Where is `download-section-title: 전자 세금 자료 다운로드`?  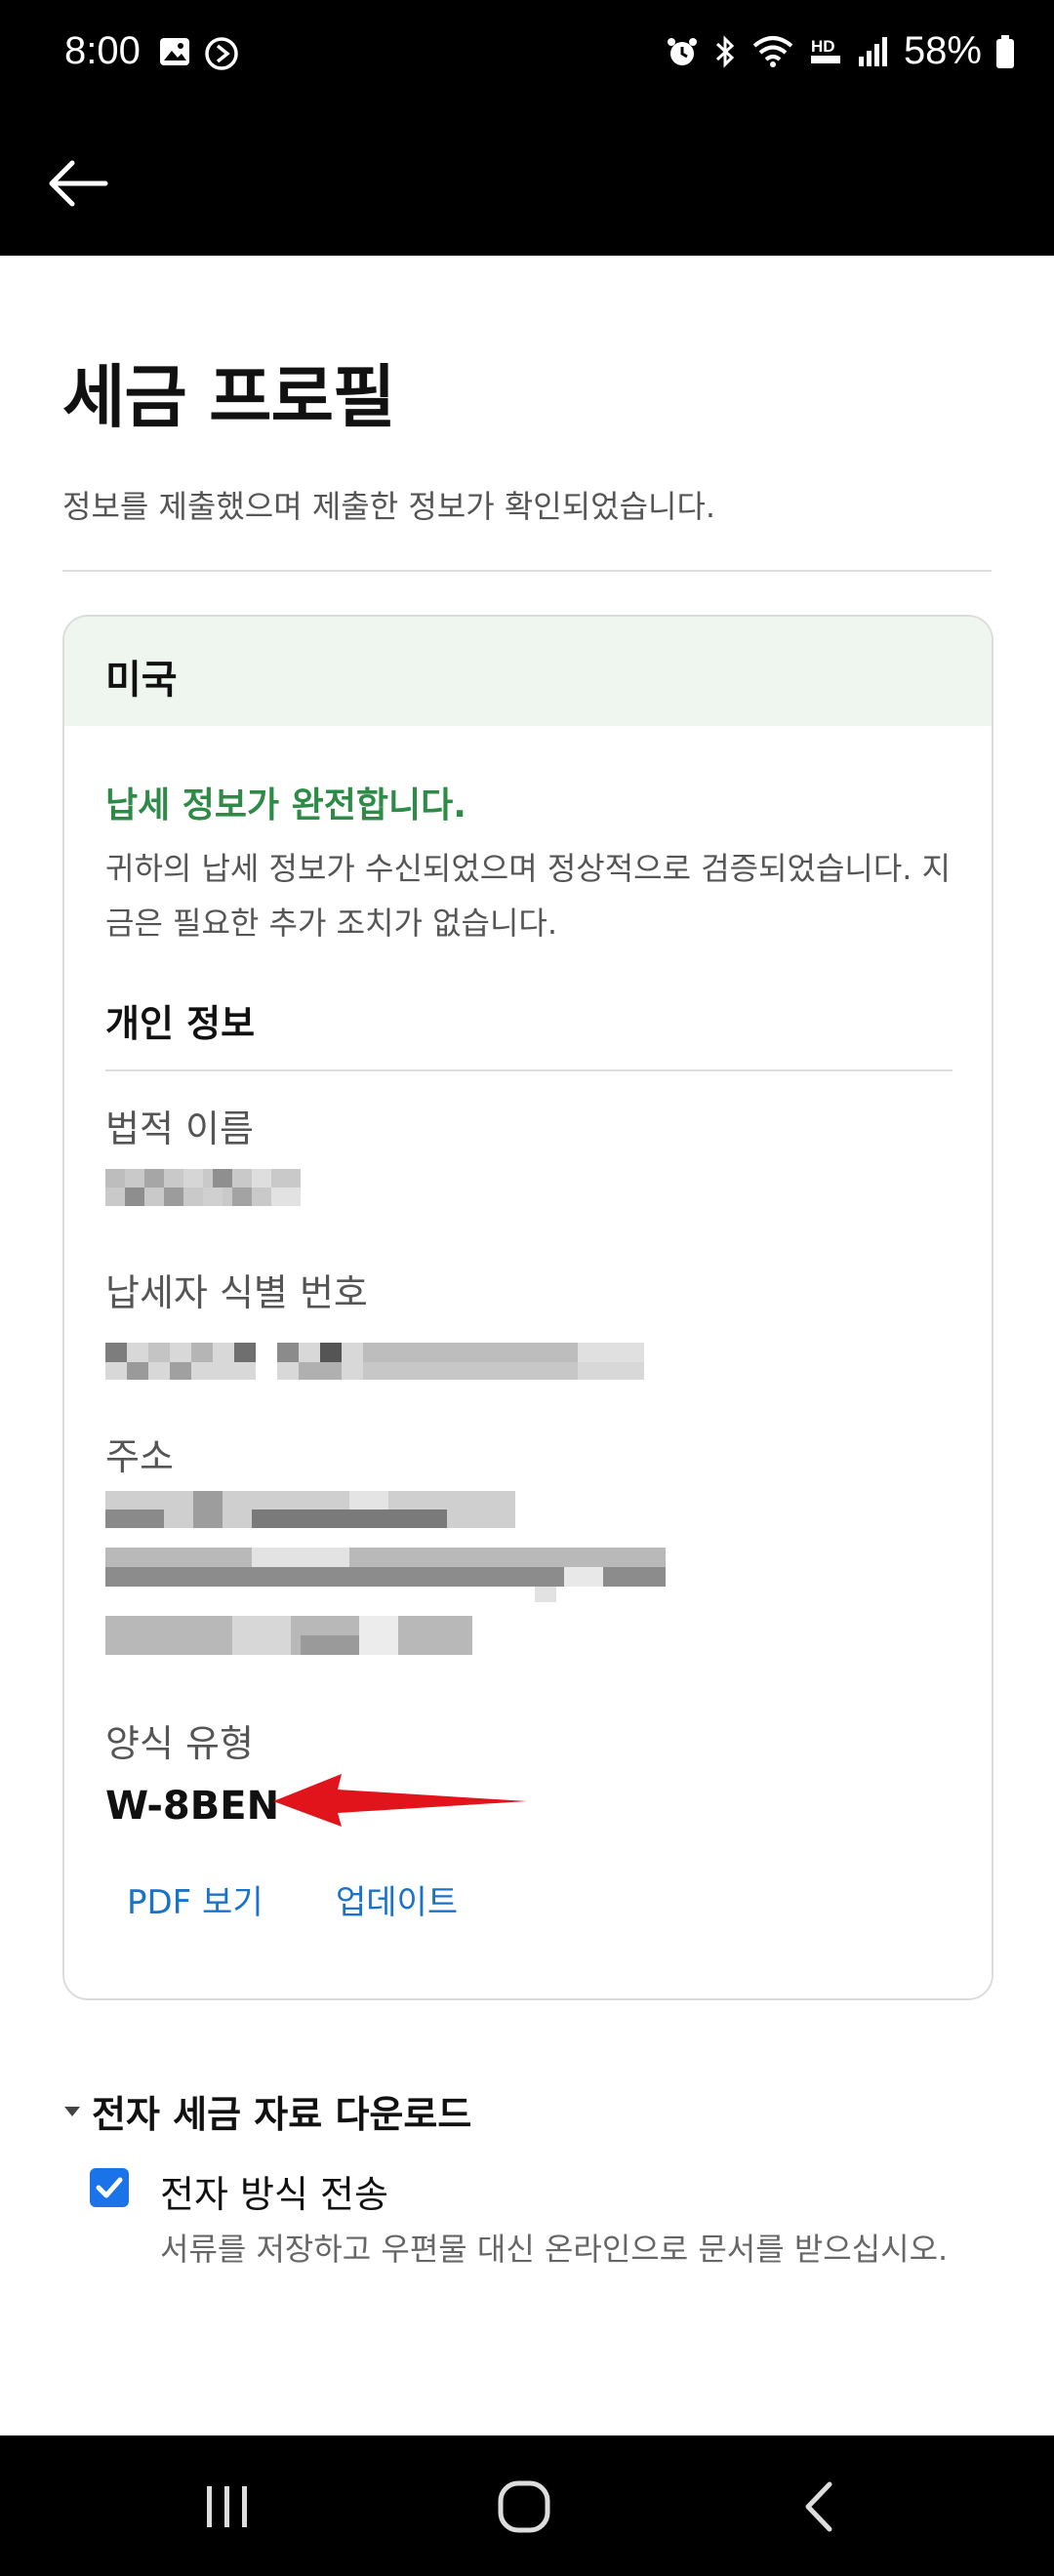 download-section-title: 전자 세금 자료 다운로드 is located at coordinates (282, 2114).